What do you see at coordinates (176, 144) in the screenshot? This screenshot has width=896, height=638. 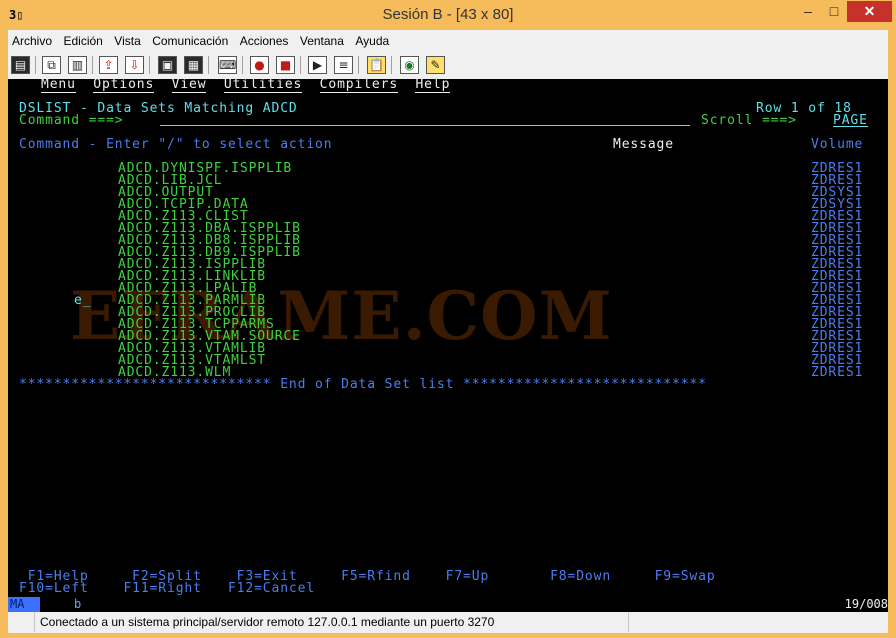 I see `column-header-command: Command - Enter "/" to select action` at bounding box center [176, 144].